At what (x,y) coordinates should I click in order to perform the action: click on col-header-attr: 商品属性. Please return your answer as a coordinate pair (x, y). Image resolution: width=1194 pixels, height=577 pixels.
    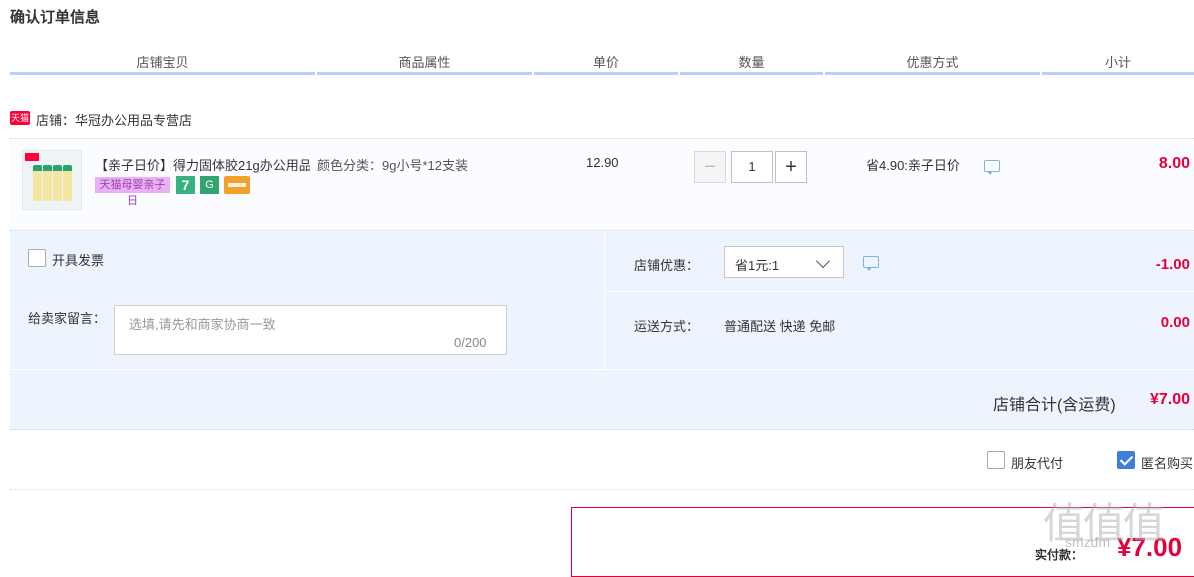
    Looking at the image, I should click on (424, 62).